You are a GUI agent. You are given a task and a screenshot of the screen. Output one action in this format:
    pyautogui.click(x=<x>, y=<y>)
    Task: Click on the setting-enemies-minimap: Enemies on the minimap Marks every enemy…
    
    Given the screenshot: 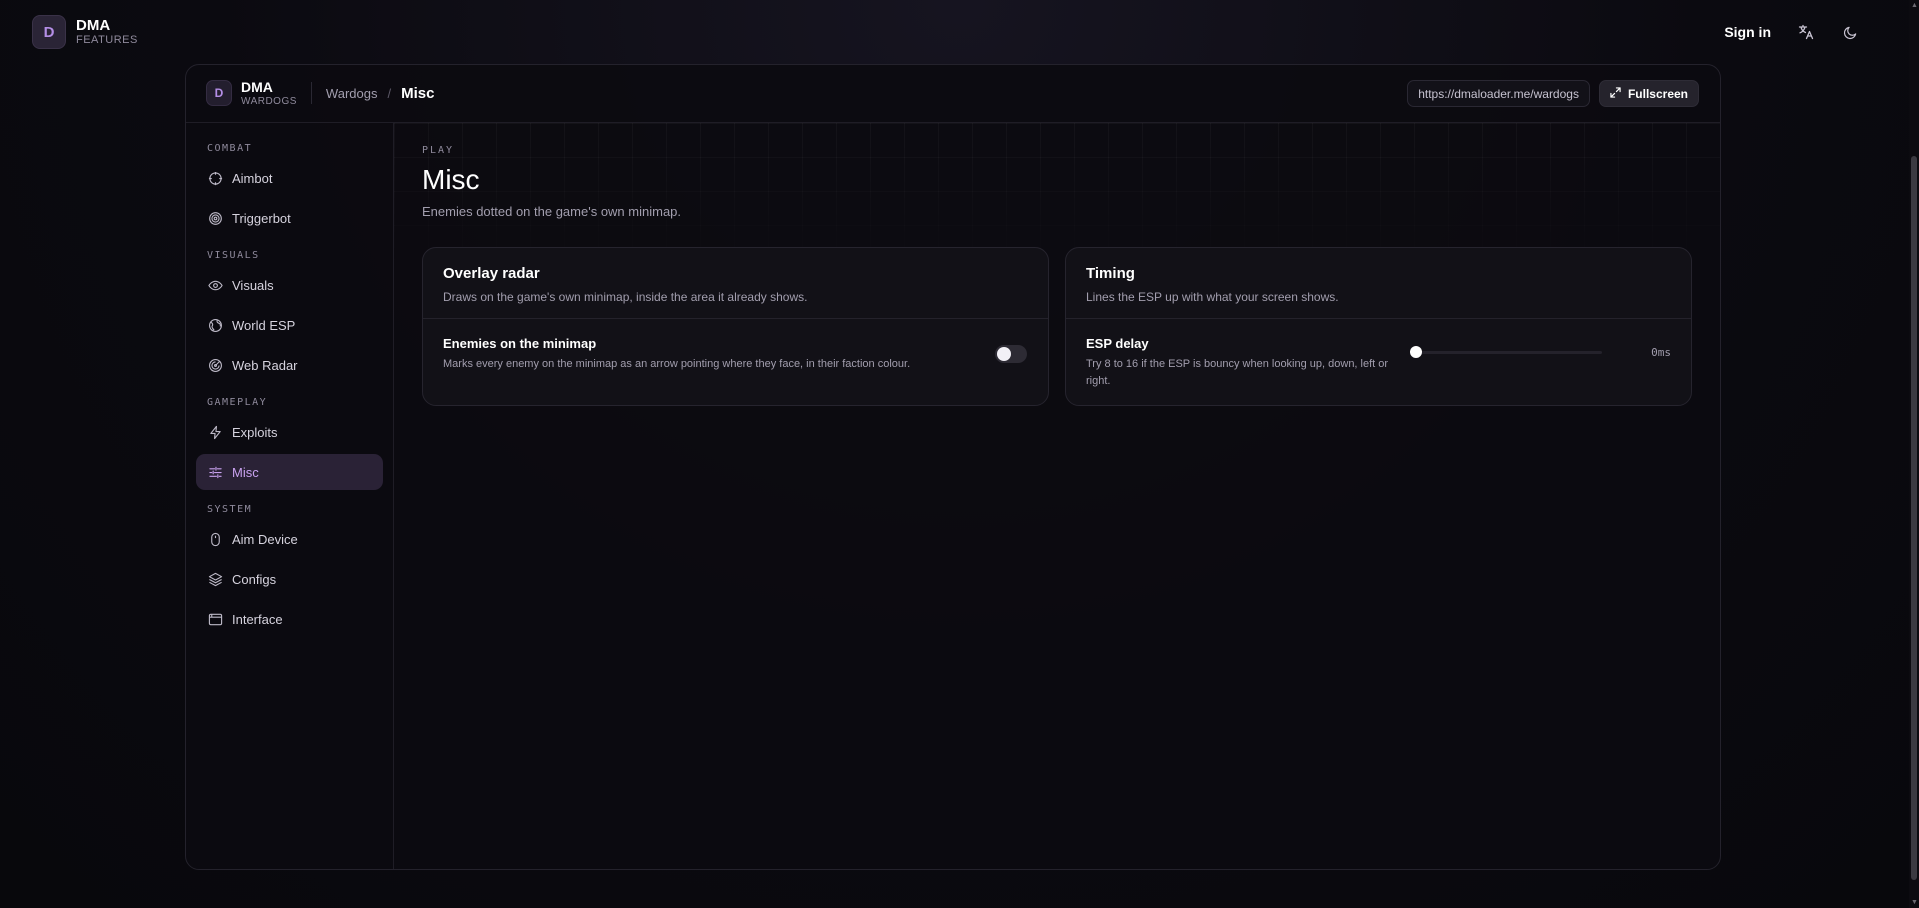 What is the action you would take?
    pyautogui.click(x=735, y=355)
    